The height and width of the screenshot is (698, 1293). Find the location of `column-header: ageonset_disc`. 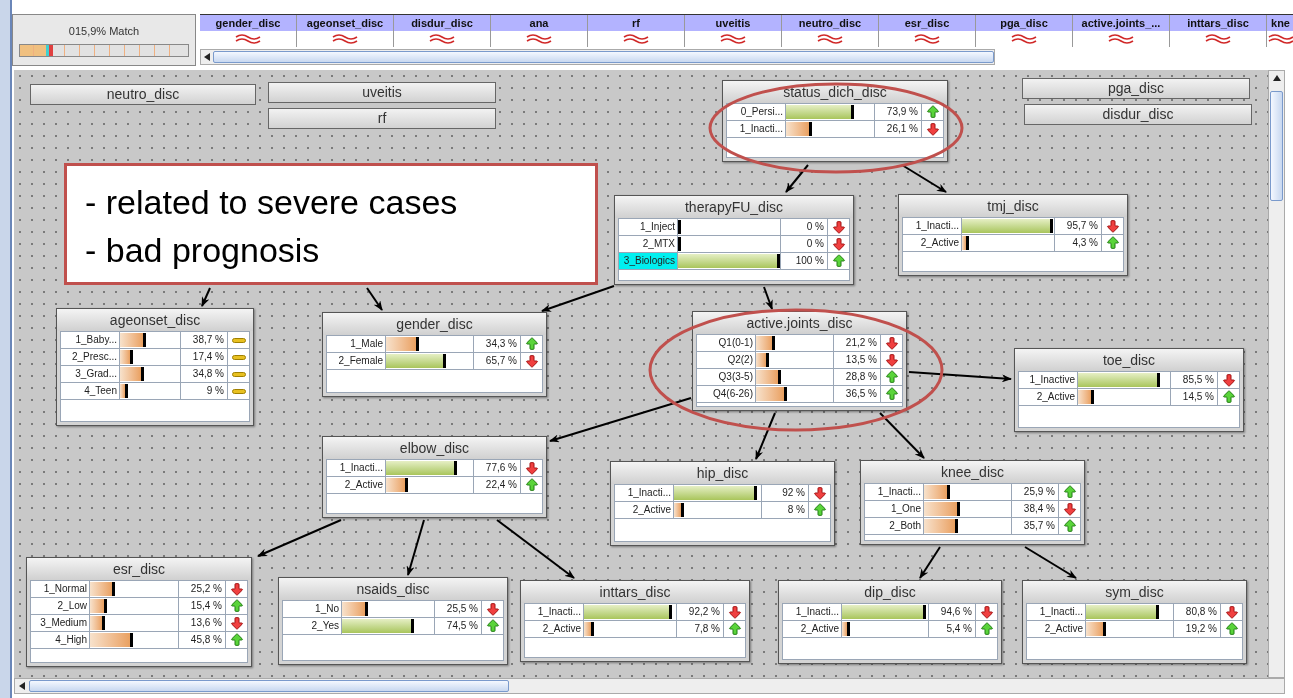

column-header: ageonset_disc is located at coordinates (345, 23).